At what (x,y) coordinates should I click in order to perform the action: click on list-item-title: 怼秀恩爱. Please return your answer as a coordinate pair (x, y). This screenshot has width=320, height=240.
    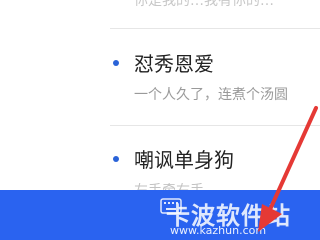
    Looking at the image, I should click on (174, 64).